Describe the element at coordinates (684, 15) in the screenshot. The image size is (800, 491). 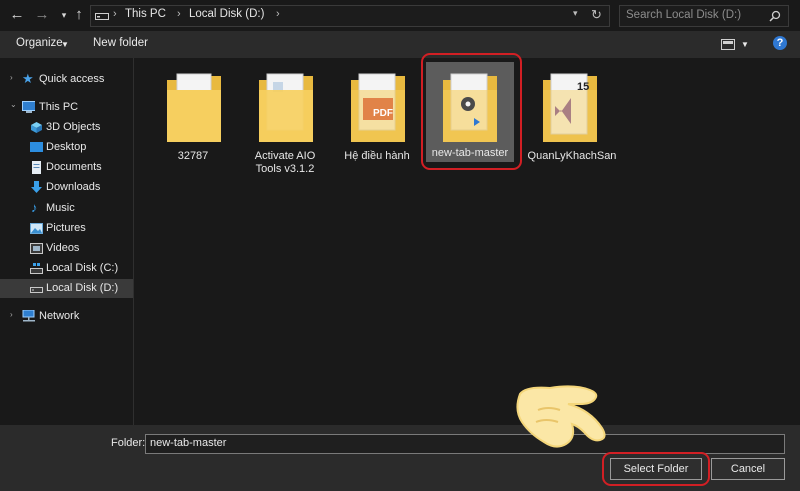
I see `search-placeholder: Search Local Disk (D:)` at that location.